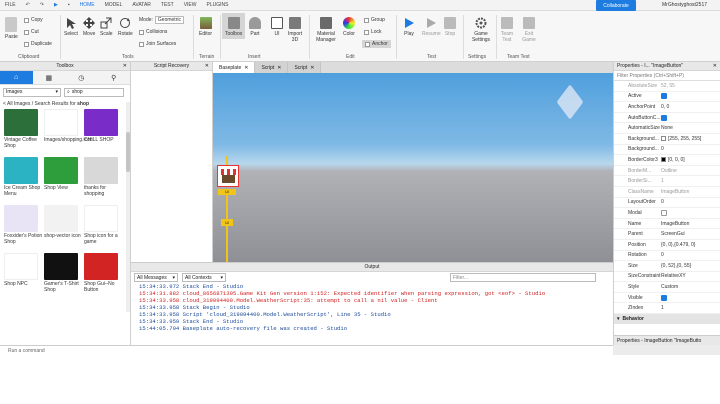 Image resolution: width=720 pixels, height=404 pixels. Describe the element at coordinates (305, 67) in the screenshot. I see `tab-script-2: Script ✕` at that location.